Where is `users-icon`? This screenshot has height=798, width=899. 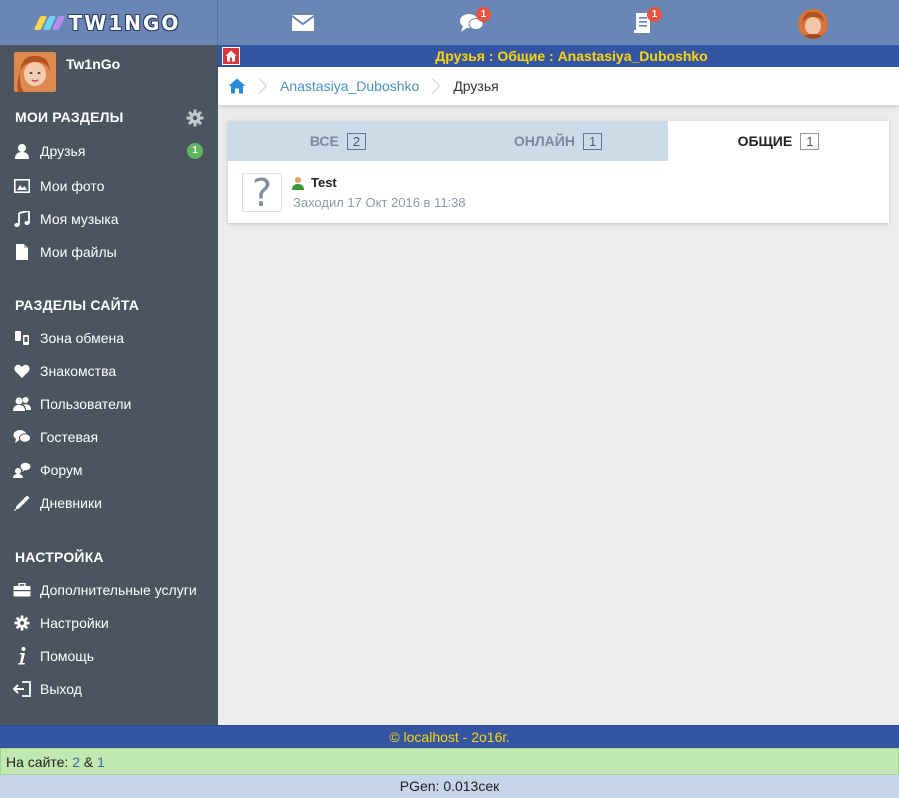 users-icon is located at coordinates (22, 404).